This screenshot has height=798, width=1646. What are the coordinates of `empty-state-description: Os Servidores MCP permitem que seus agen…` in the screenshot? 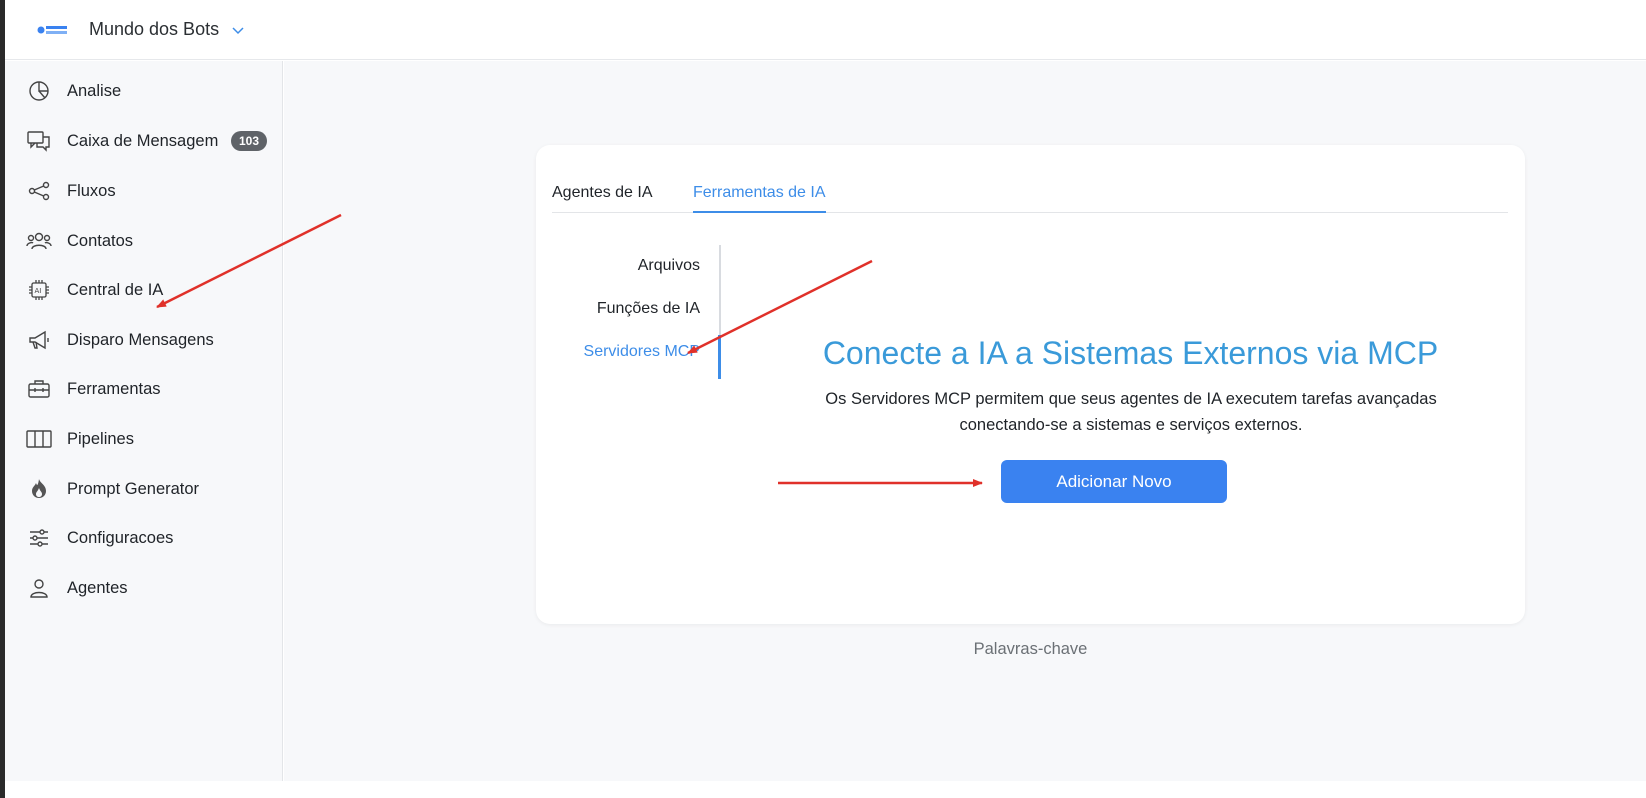 It's located at (1131, 412).